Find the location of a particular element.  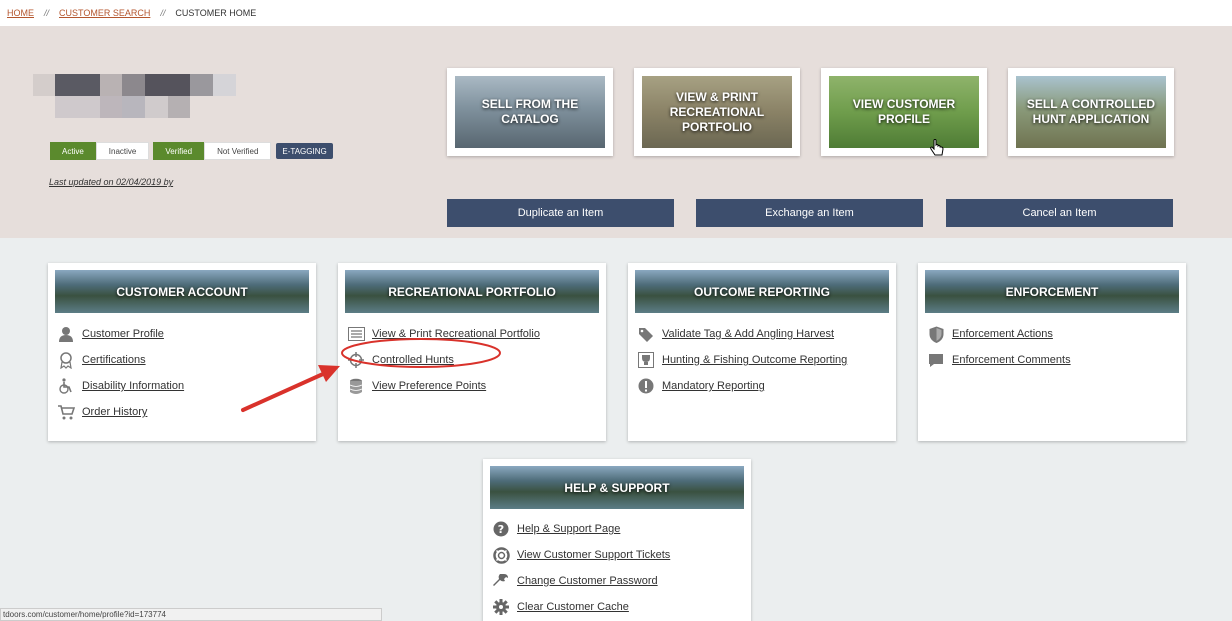

tile-label: SELL A CONTROLLED HUNT APPLICATION is located at coordinates (1091, 111).